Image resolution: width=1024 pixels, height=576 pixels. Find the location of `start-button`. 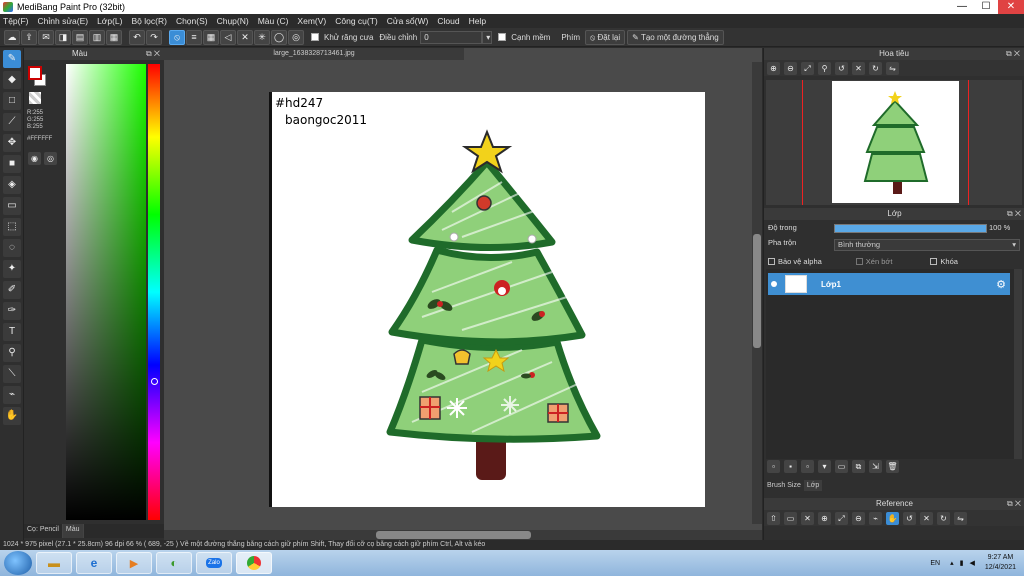

start-button is located at coordinates (18, 563).